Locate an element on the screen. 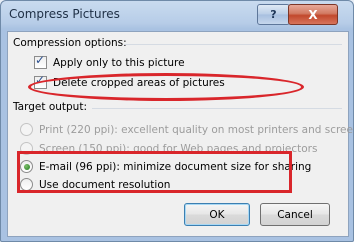 The image size is (354, 242). cancel-button: Cancel is located at coordinates (295, 214).